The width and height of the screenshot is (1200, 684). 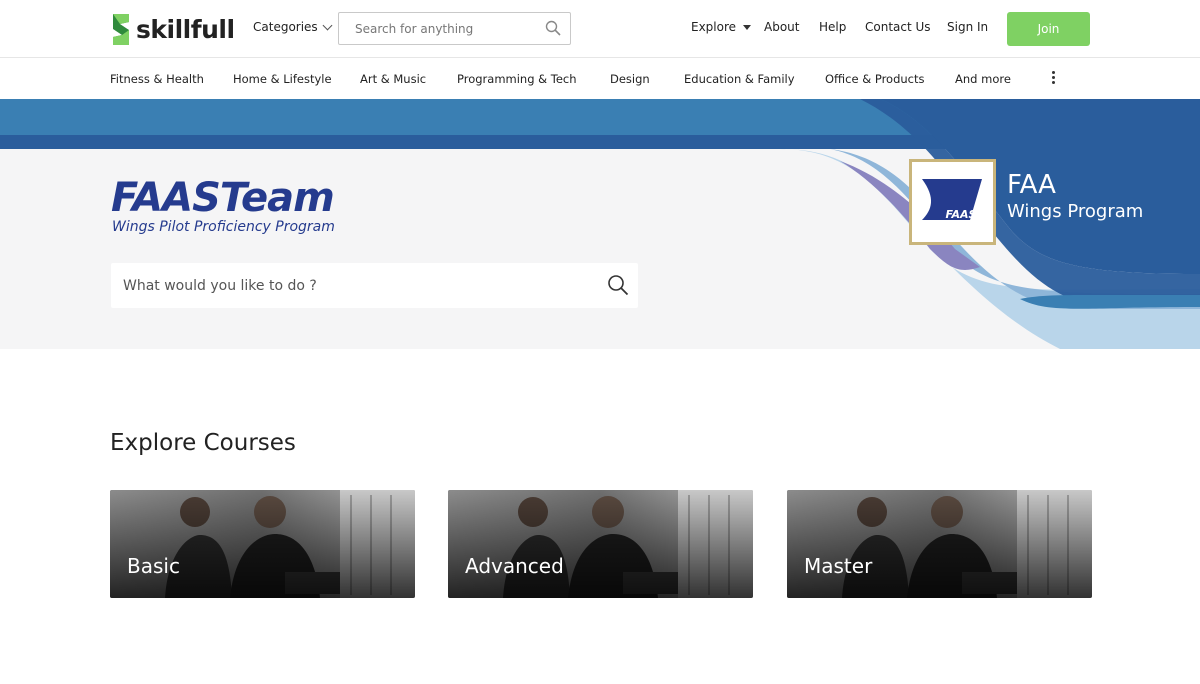 I want to click on faast-badge-text: FAAST, so click(x=965, y=214).